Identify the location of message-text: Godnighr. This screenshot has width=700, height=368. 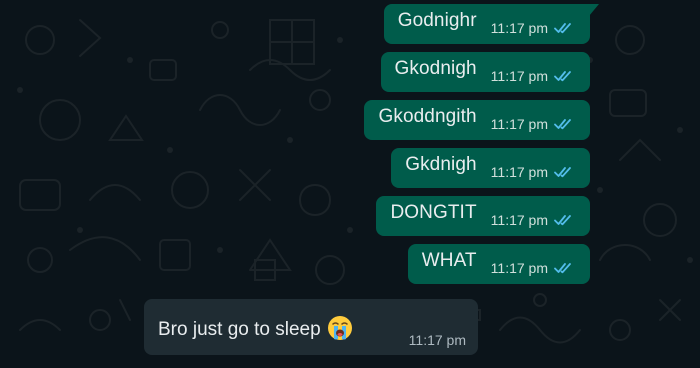
(437, 20).